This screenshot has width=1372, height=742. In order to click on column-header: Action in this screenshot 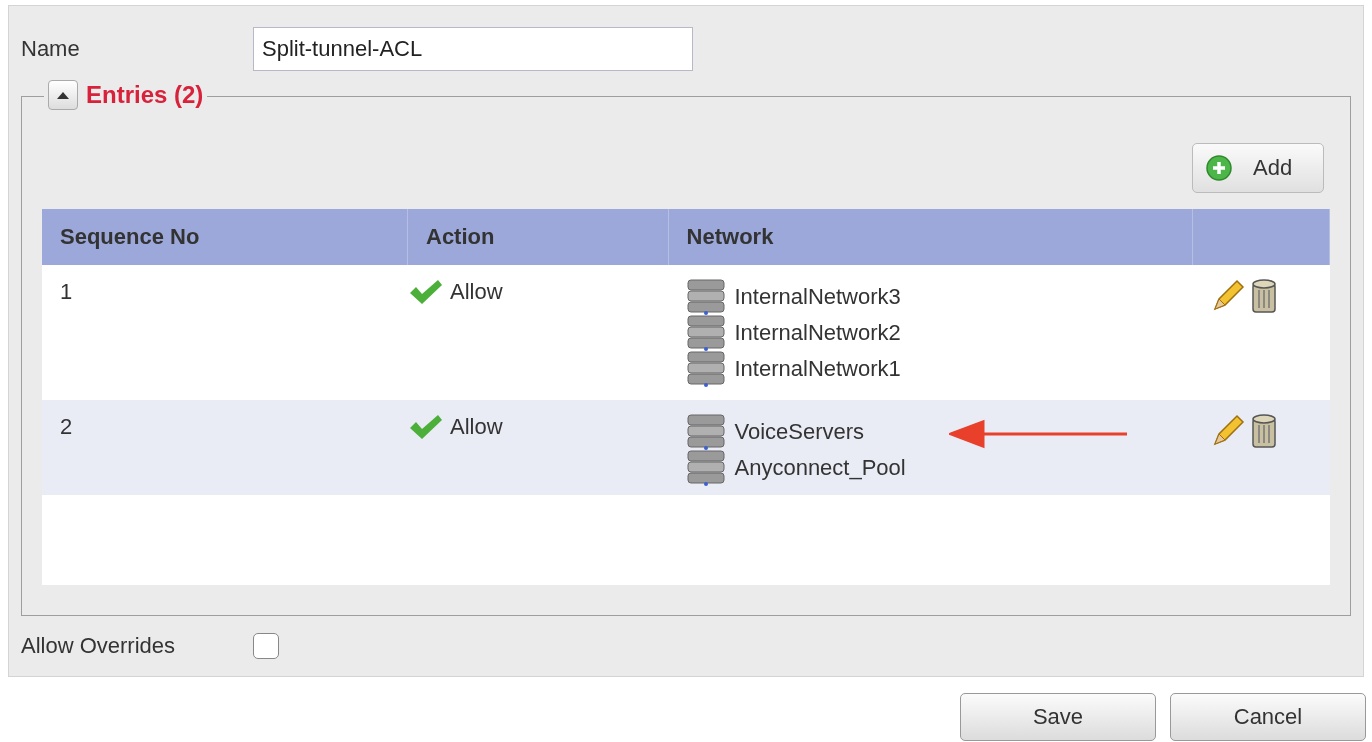, I will do `click(538, 237)`.